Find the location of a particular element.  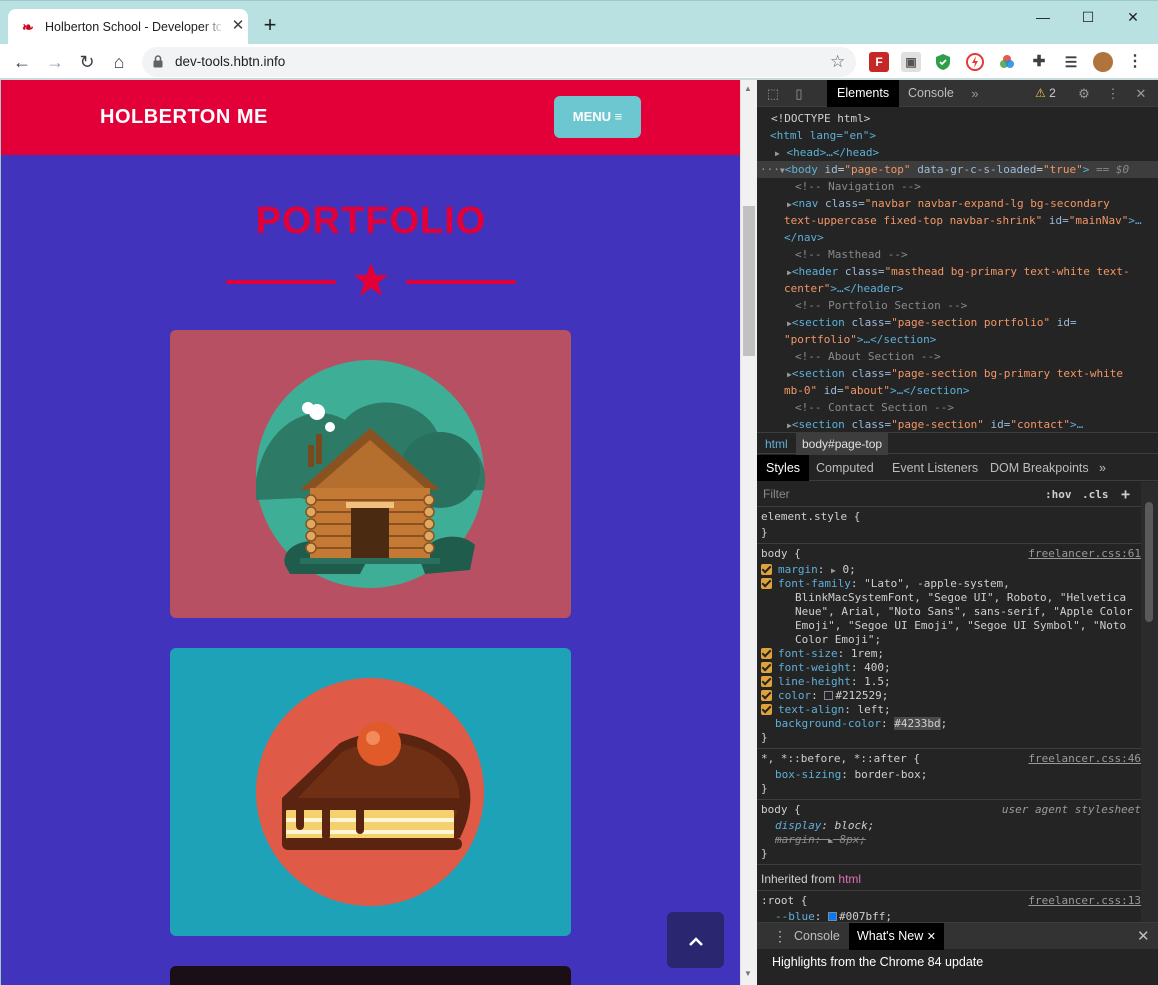

dom-comment: <!-- Navigation --> is located at coordinates (957, 186).